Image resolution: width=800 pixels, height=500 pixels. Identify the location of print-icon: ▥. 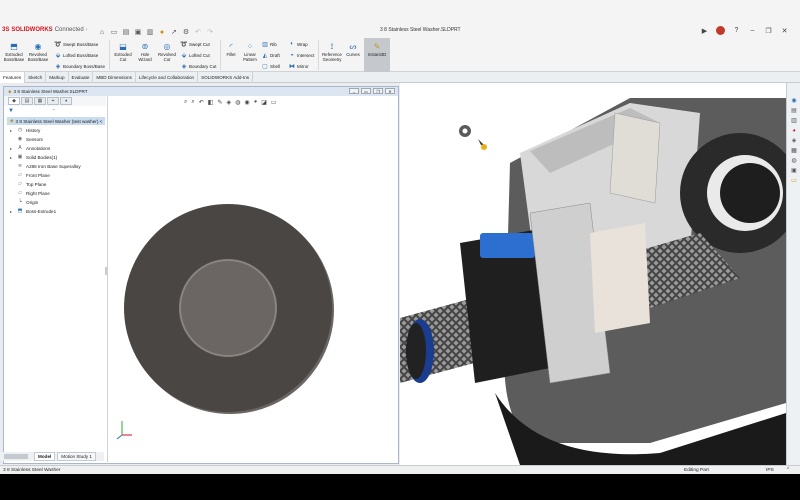
(150, 32).